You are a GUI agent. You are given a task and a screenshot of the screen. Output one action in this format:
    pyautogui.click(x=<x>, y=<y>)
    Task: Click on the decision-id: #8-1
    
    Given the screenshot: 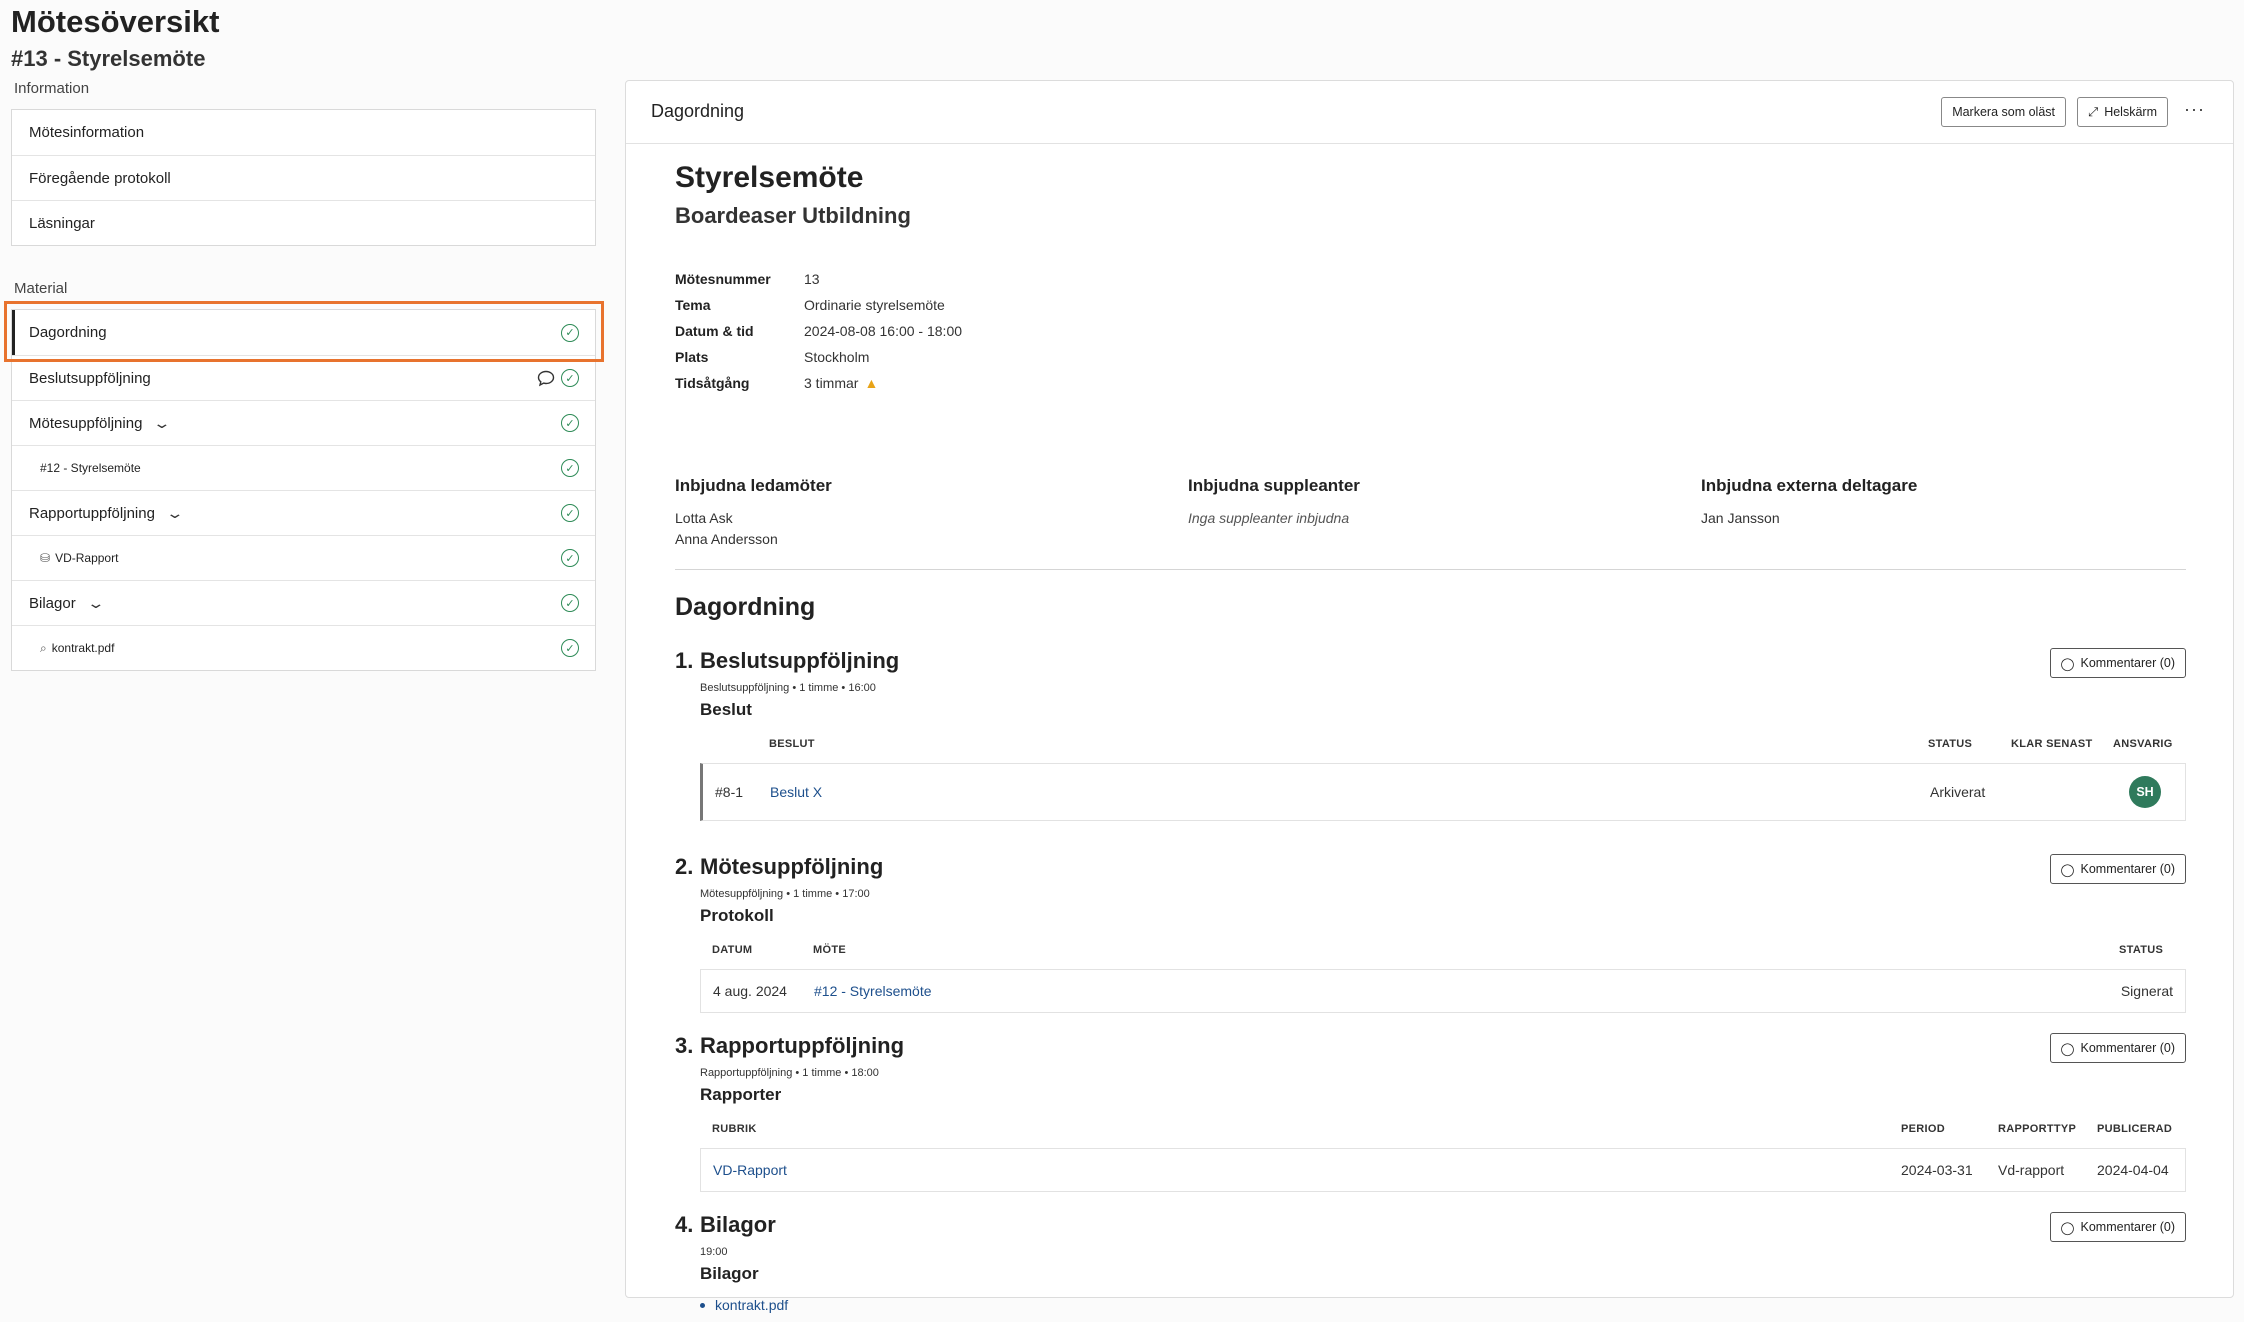 What is the action you would take?
    pyautogui.click(x=729, y=792)
    